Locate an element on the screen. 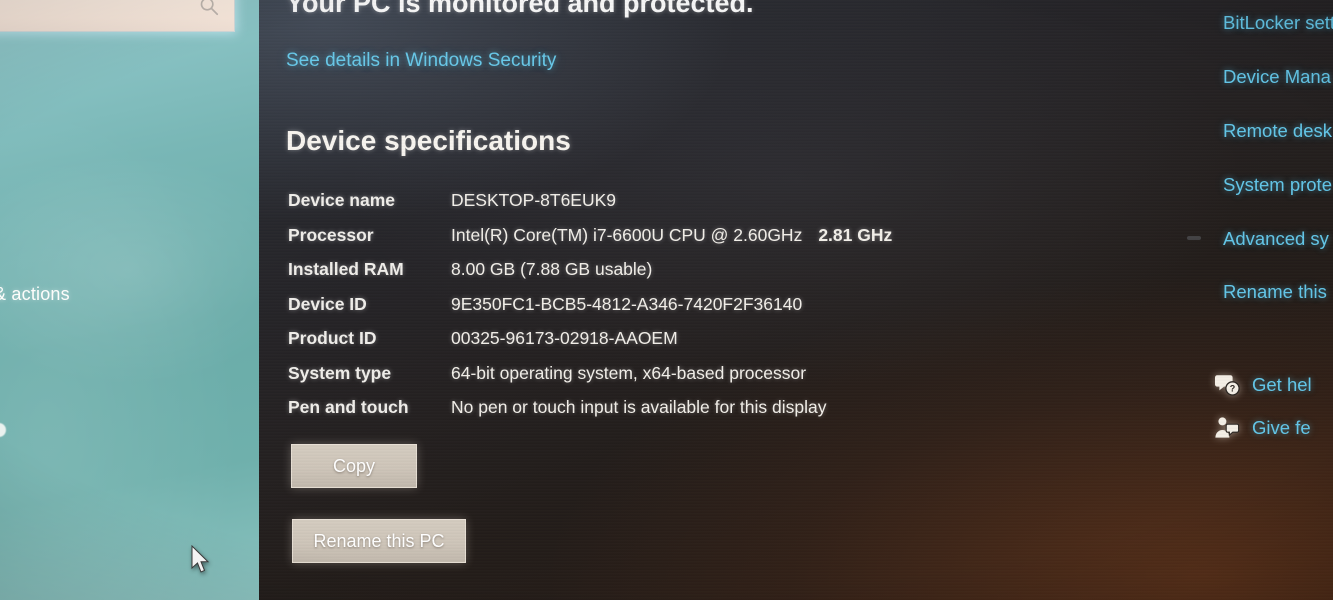 This screenshot has height=600, width=1333. system-protection-link: System prote is located at coordinates (1277, 185).